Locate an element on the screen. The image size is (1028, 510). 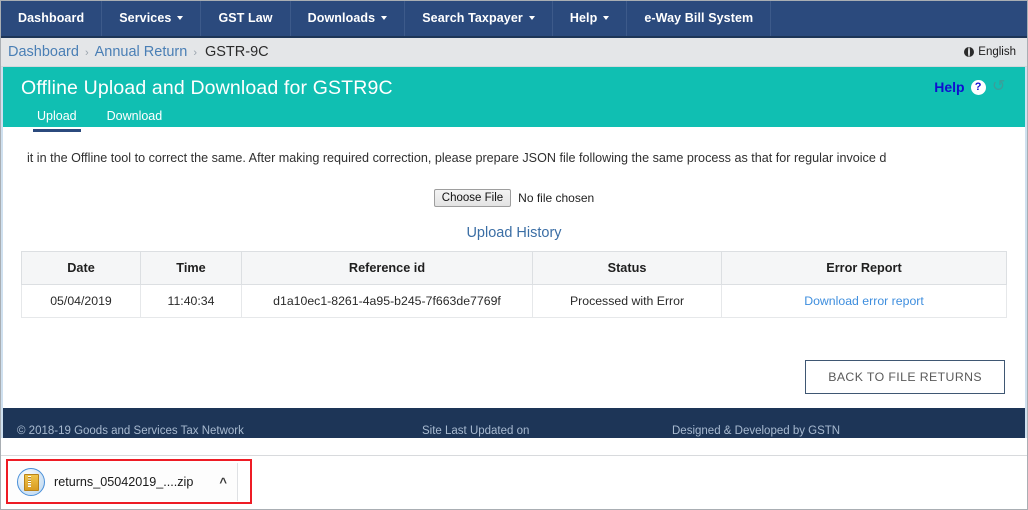
refresh-icon: ↻ is located at coordinates (998, 86).